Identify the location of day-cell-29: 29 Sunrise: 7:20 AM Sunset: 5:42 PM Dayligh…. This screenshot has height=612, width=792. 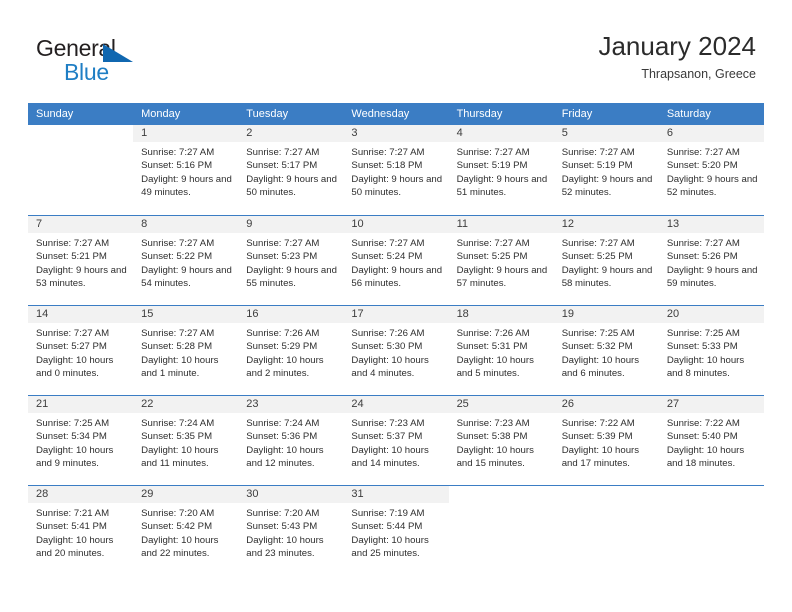
(186, 530).